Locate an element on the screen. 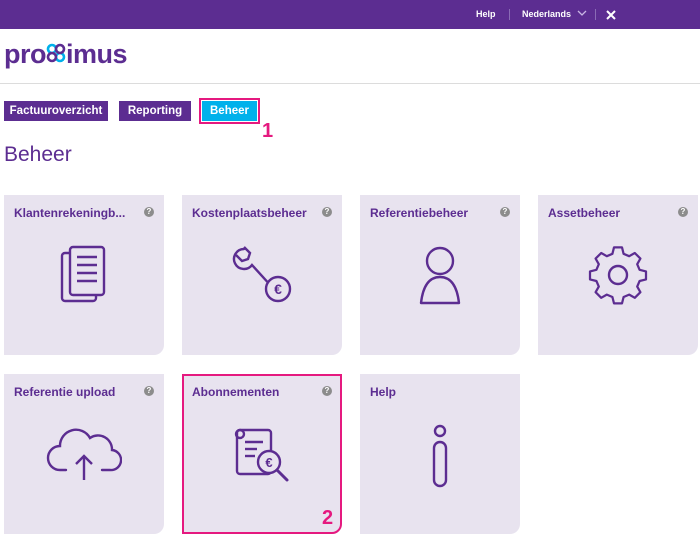 This screenshot has height=536, width=700. header: pro imus is located at coordinates (350, 56).